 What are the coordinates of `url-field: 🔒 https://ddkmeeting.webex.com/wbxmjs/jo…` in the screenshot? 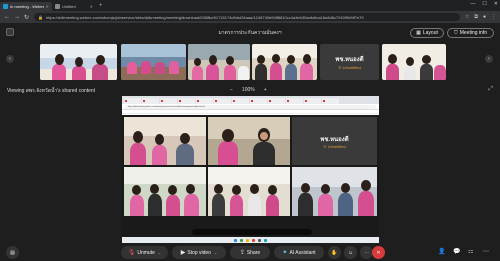 It's located at (247, 17).